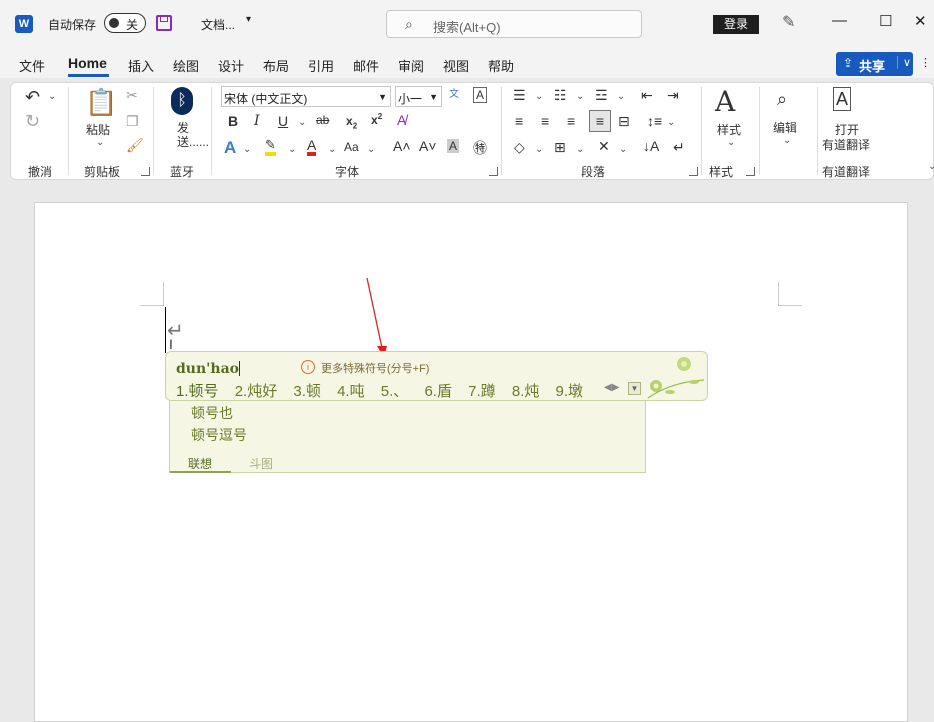 This screenshot has width=934, height=722. What do you see at coordinates (351, 122) in the screenshot?
I see `subscript-icon: x2` at bounding box center [351, 122].